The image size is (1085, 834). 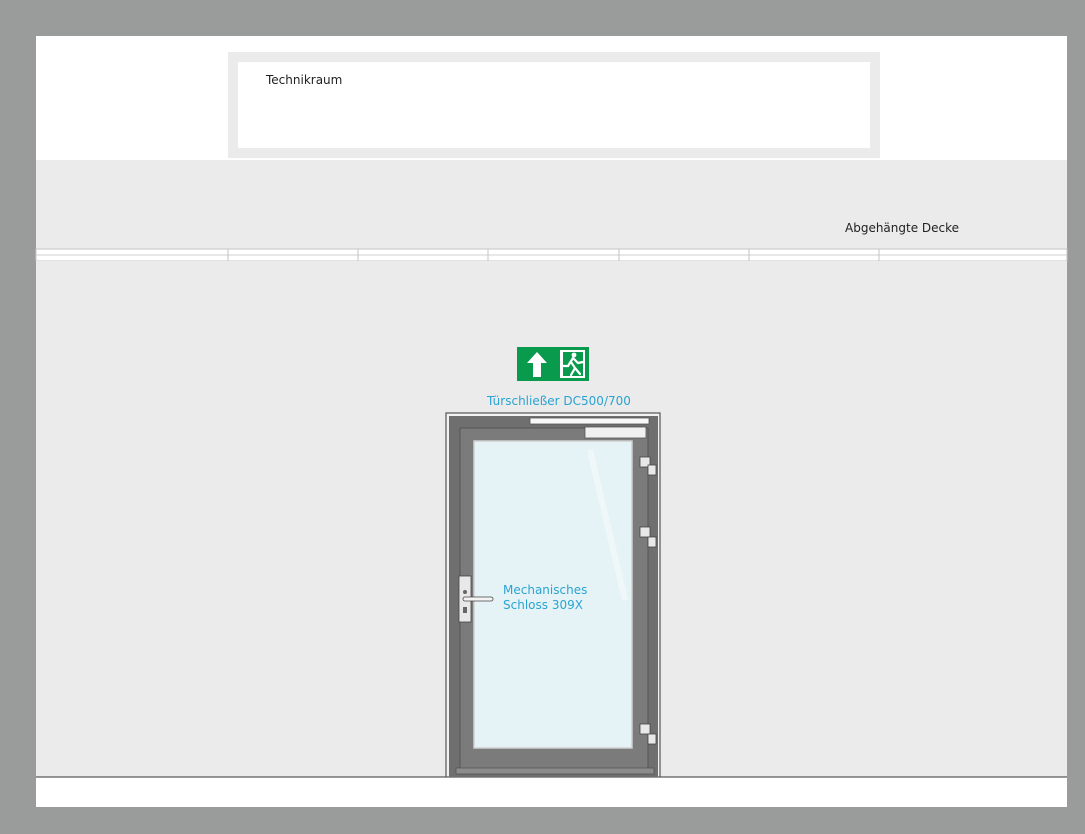 What do you see at coordinates (543, 605) in the screenshot?
I see `lock-label-line2: Schloss 309X` at bounding box center [543, 605].